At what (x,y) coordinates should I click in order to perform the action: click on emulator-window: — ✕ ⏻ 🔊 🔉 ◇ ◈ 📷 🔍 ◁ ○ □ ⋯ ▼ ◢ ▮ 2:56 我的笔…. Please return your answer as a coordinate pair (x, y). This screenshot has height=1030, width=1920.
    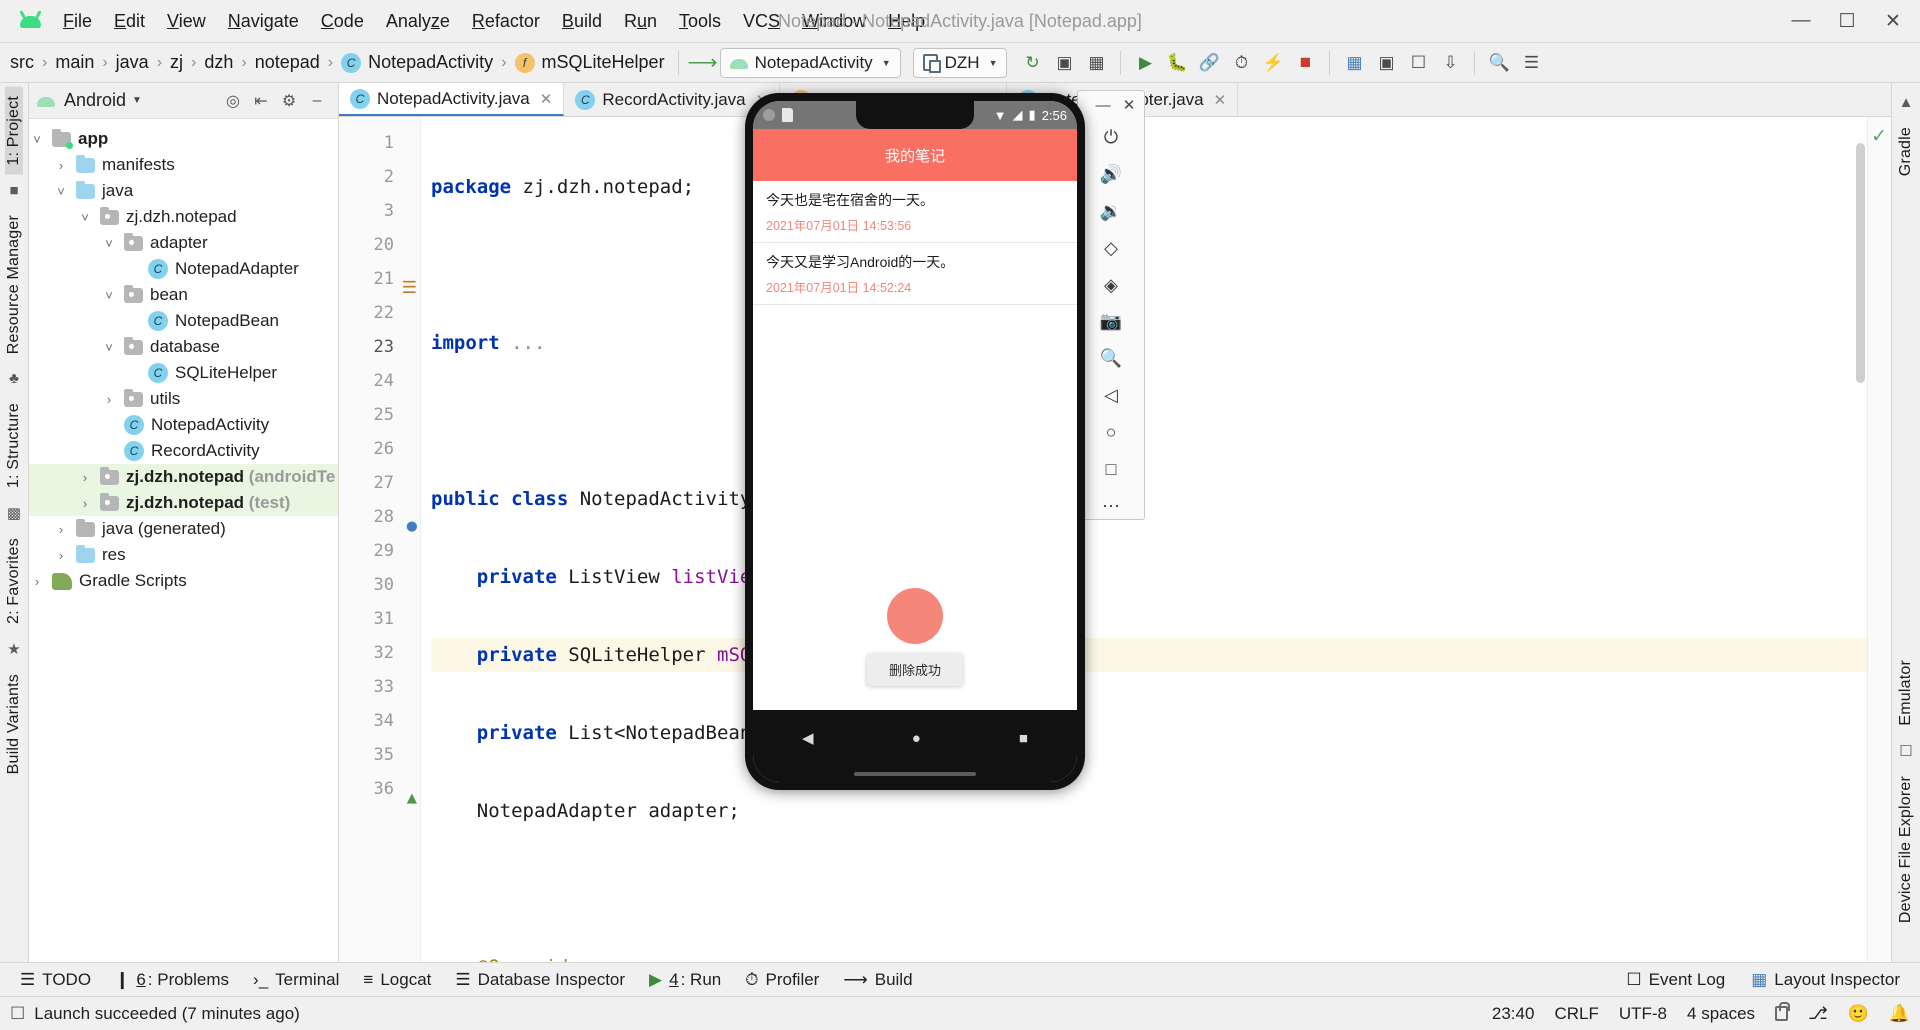
    Looking at the image, I should click on (940, 440).